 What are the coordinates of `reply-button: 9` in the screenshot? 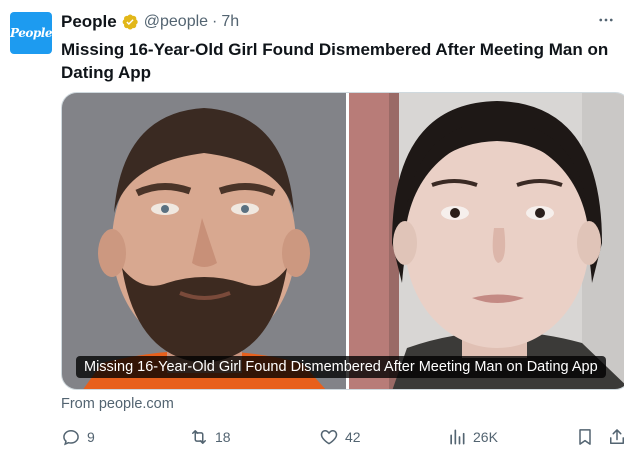 It's located at (78, 437).